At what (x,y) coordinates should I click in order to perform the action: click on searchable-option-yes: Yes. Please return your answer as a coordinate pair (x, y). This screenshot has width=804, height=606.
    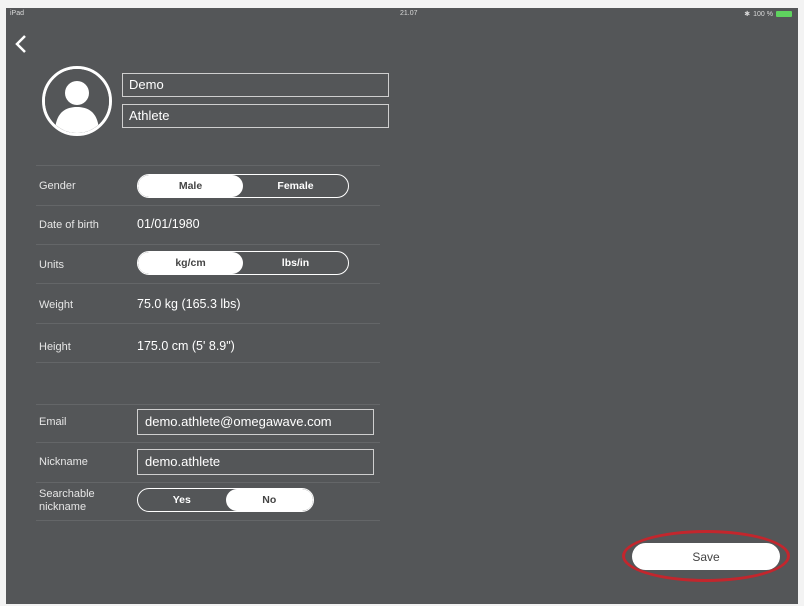
    Looking at the image, I should click on (182, 500).